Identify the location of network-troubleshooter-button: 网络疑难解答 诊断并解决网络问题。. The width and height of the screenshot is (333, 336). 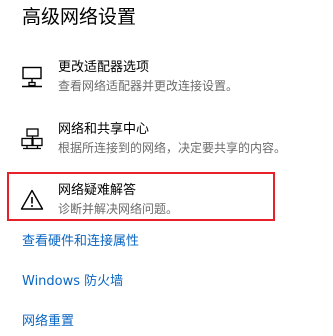
(163, 202).